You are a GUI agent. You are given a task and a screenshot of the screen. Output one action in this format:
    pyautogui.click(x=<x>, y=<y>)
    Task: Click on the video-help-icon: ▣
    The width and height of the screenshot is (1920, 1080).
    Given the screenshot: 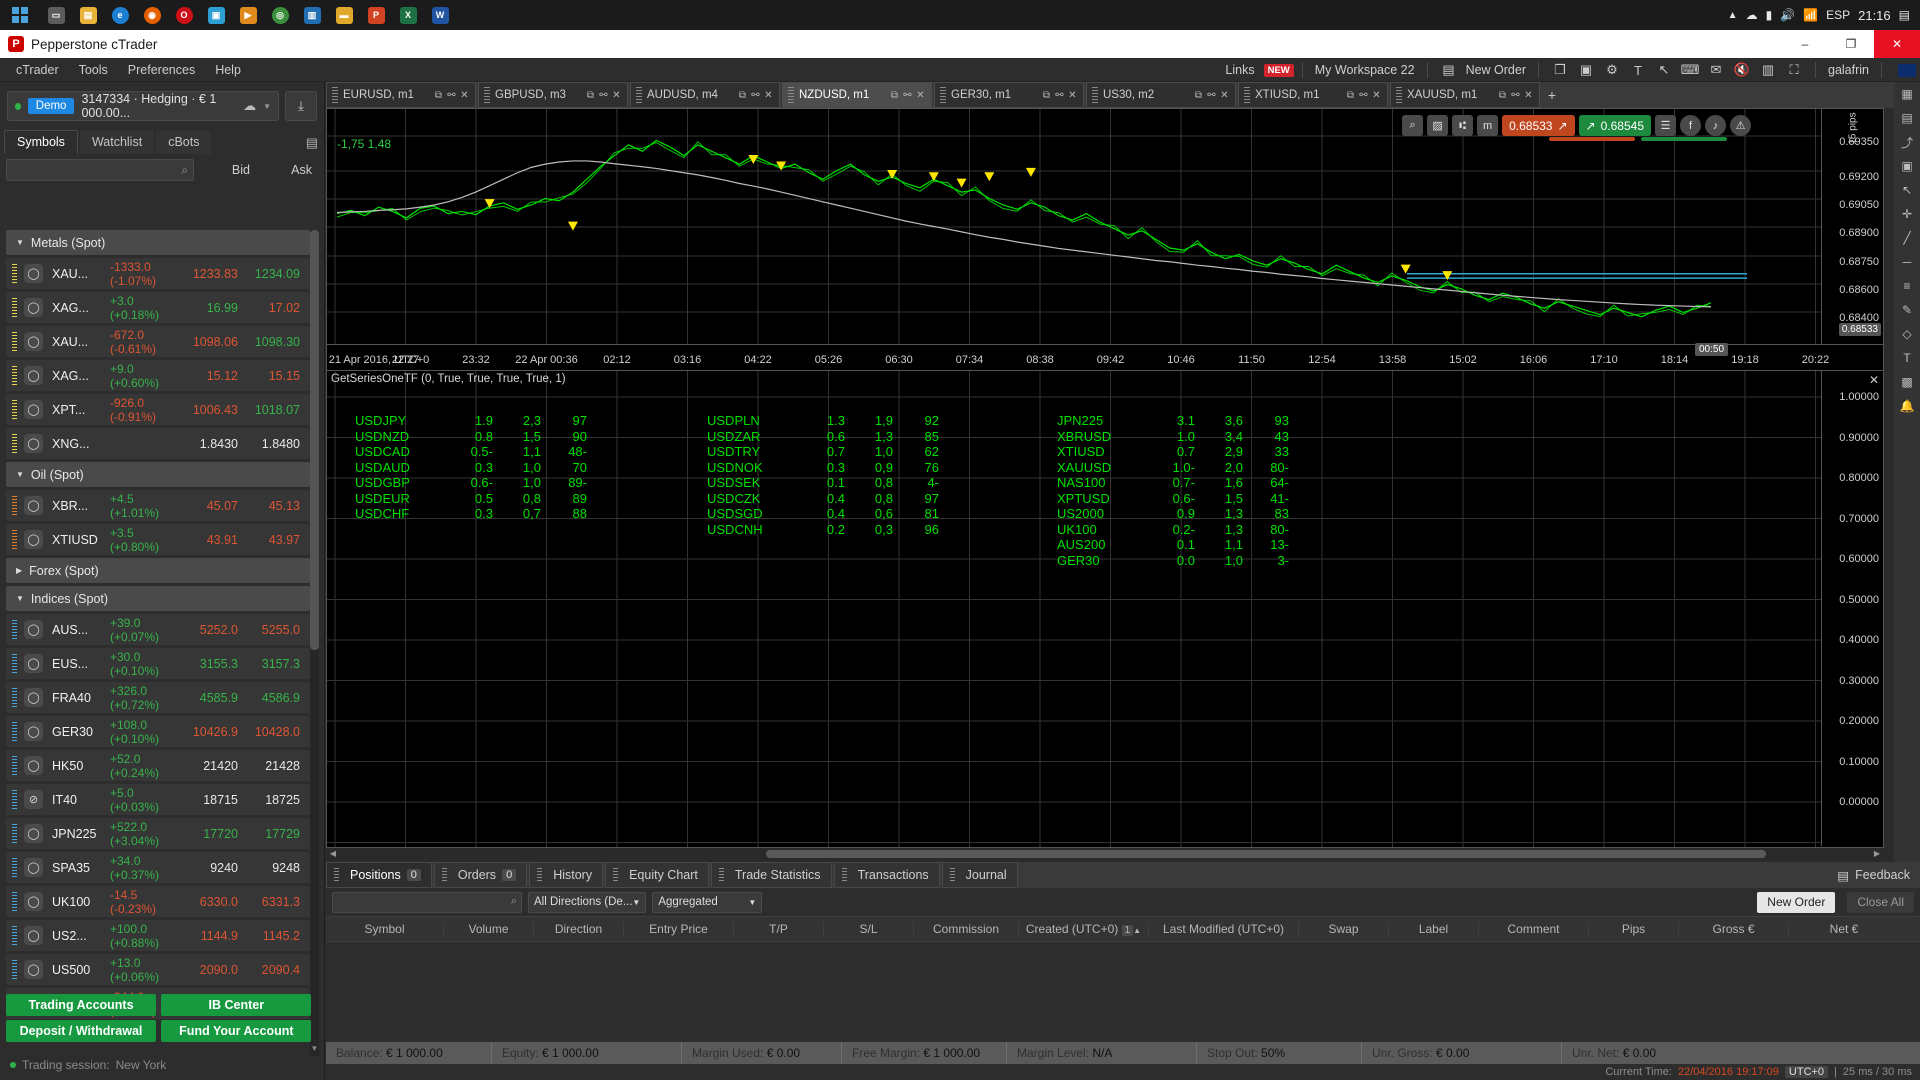 What is the action you would take?
    pyautogui.click(x=1586, y=70)
    